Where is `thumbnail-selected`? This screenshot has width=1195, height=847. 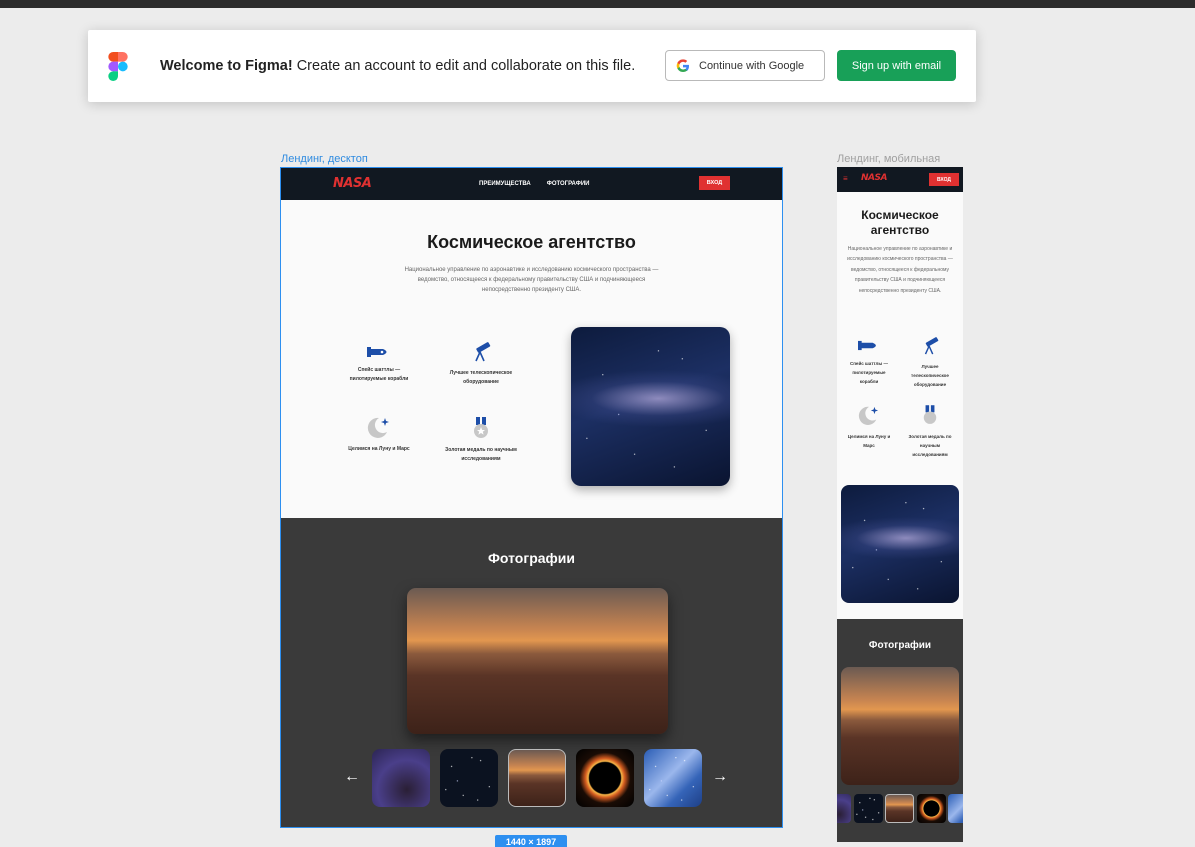 thumbnail-selected is located at coordinates (537, 778).